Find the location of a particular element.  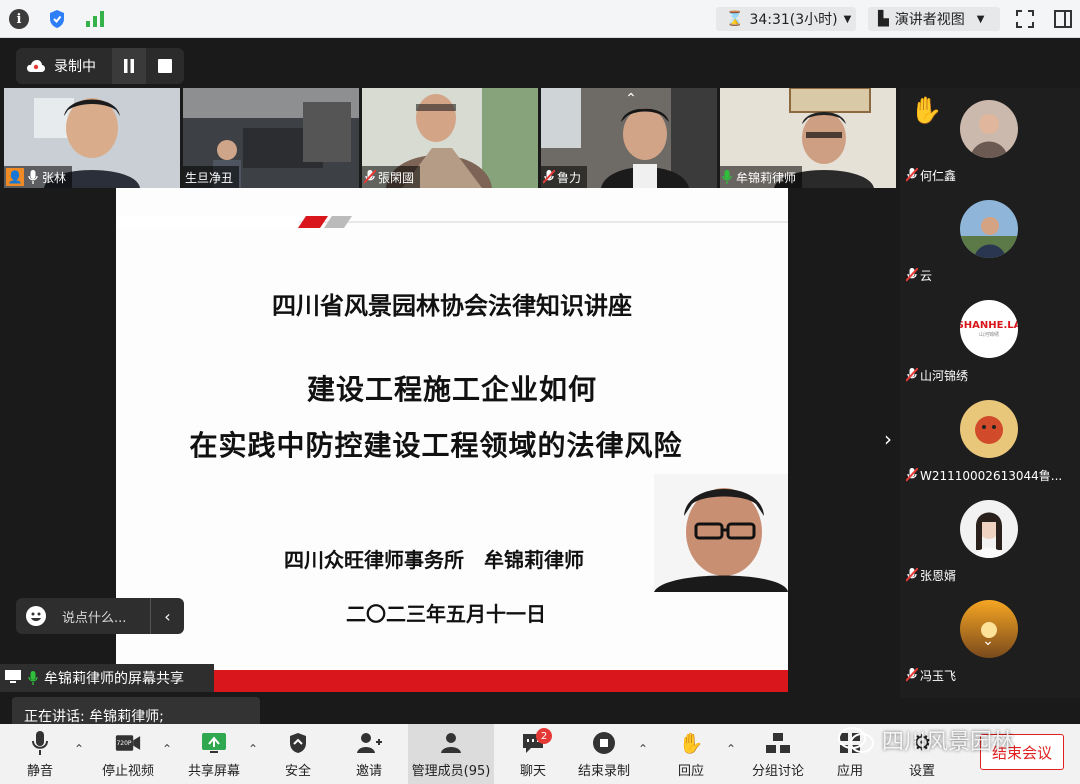

participant-name: 张恩婿 is located at coordinates (938, 575).